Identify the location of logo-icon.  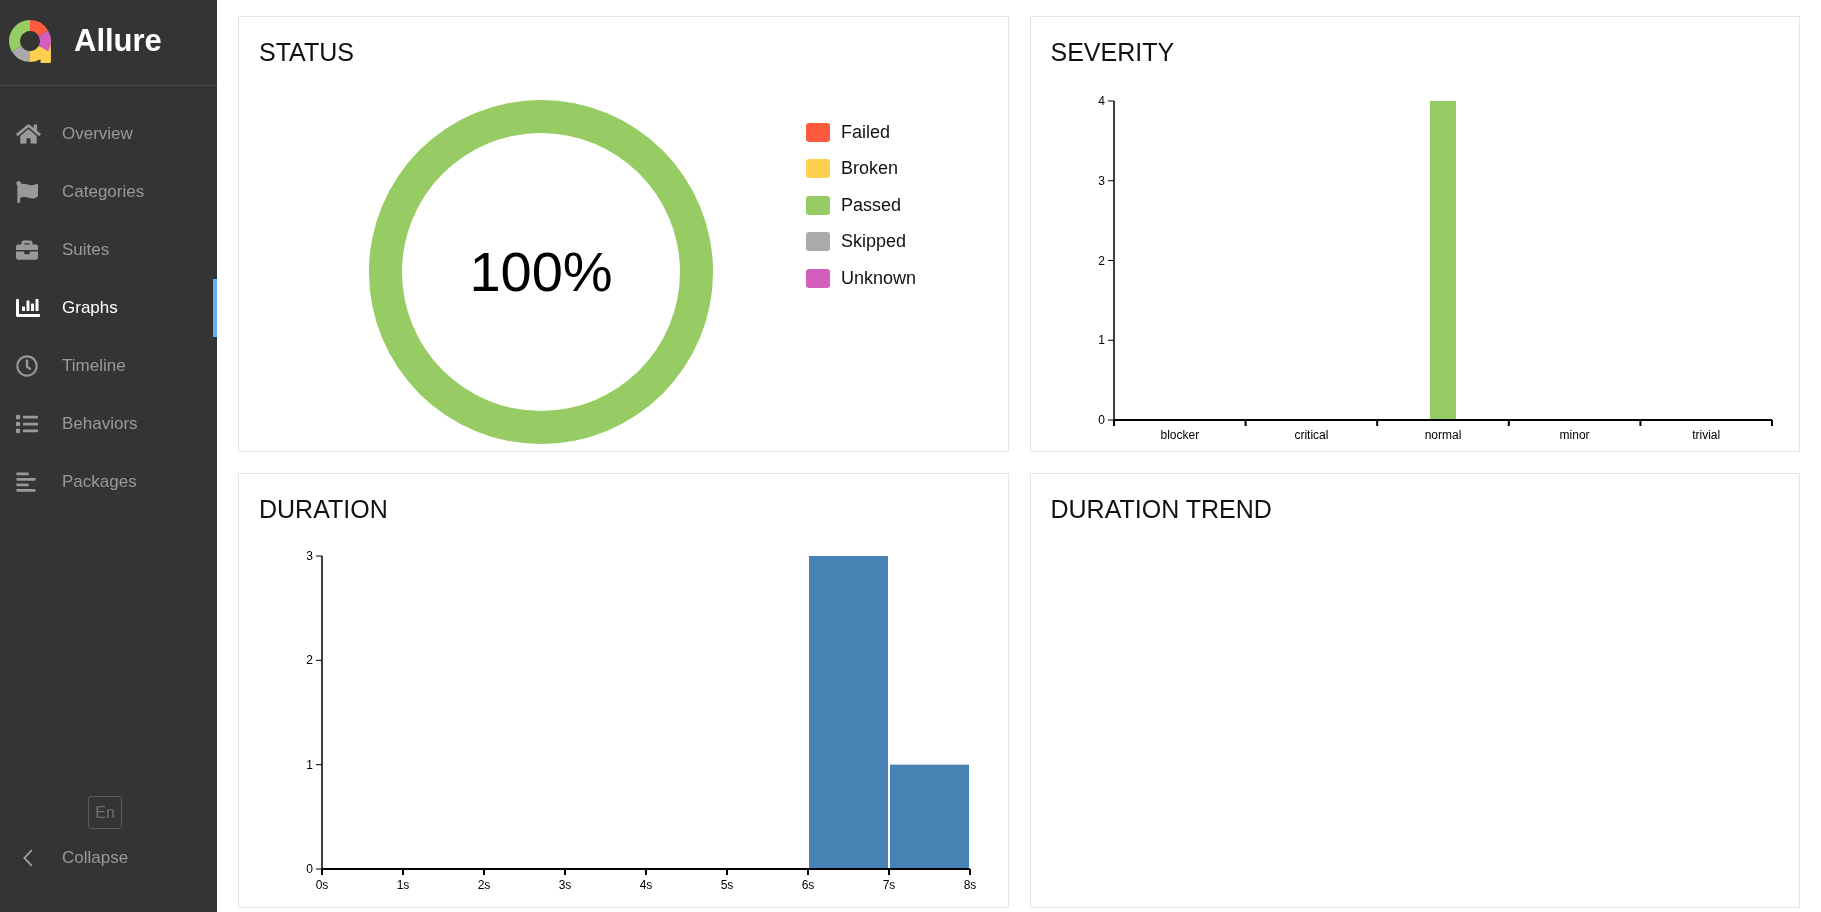
(30, 40).